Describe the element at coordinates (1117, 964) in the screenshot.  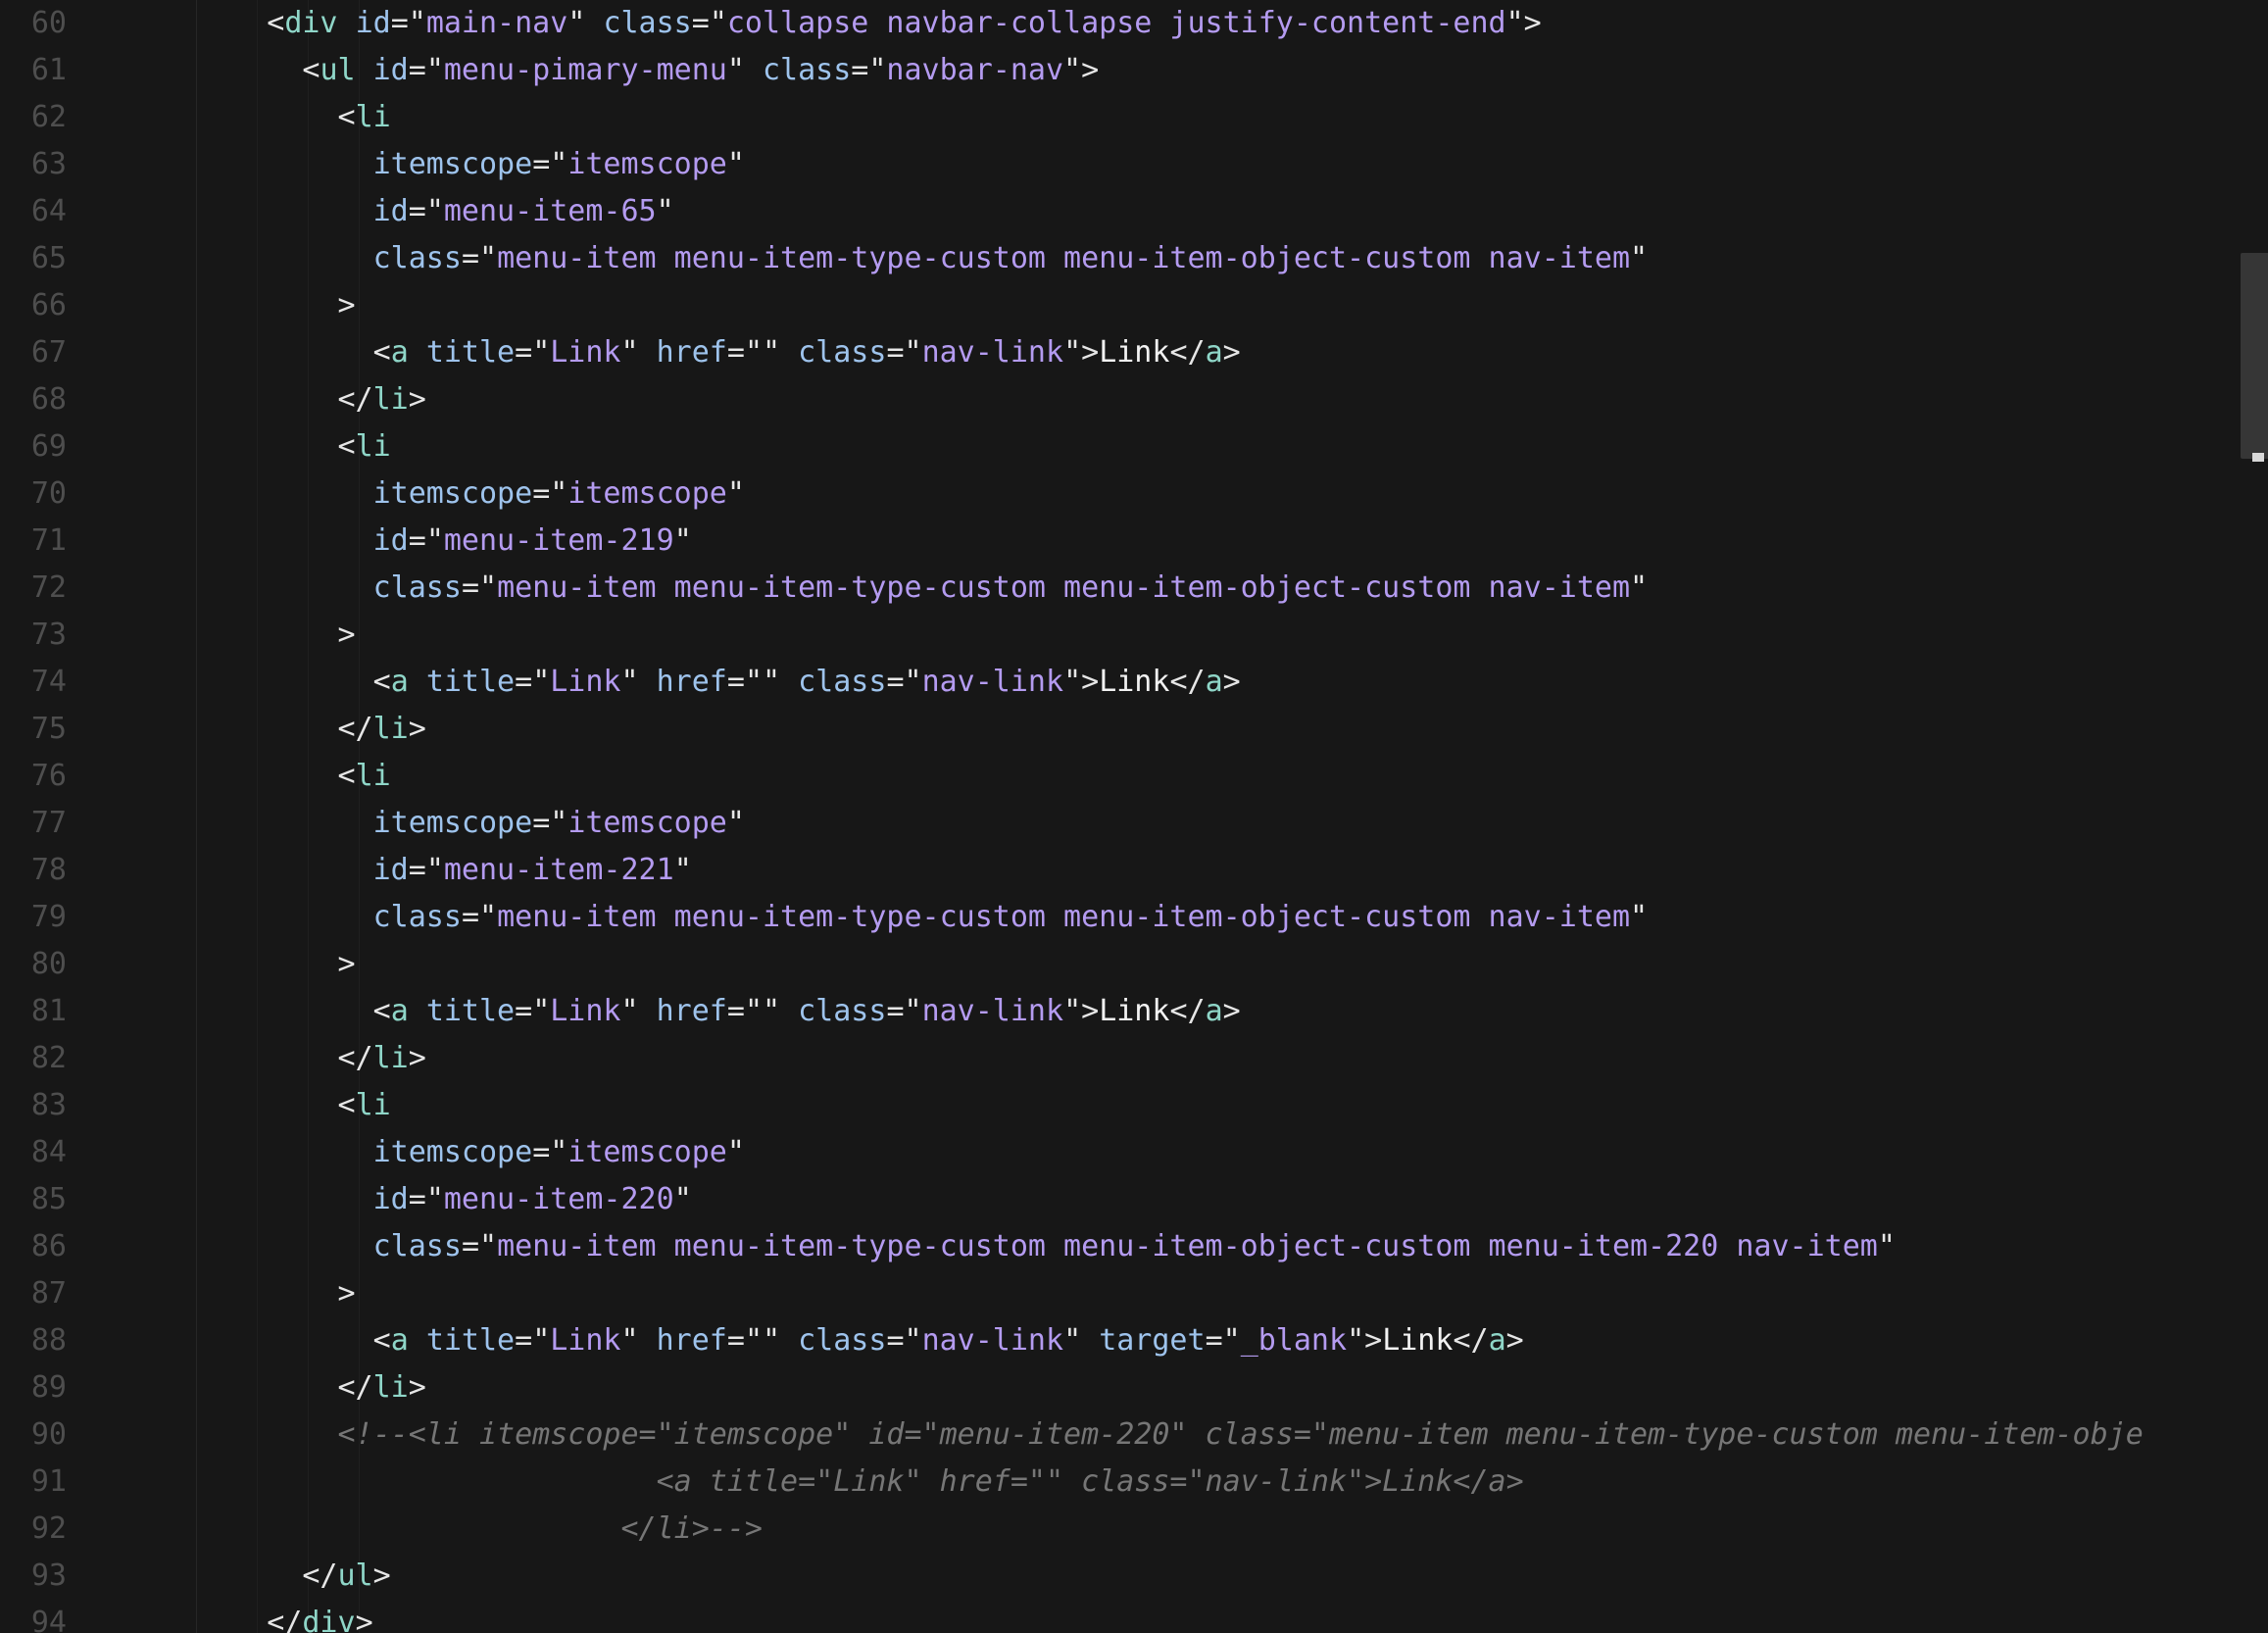
I see `code-line: 80 >` at that location.